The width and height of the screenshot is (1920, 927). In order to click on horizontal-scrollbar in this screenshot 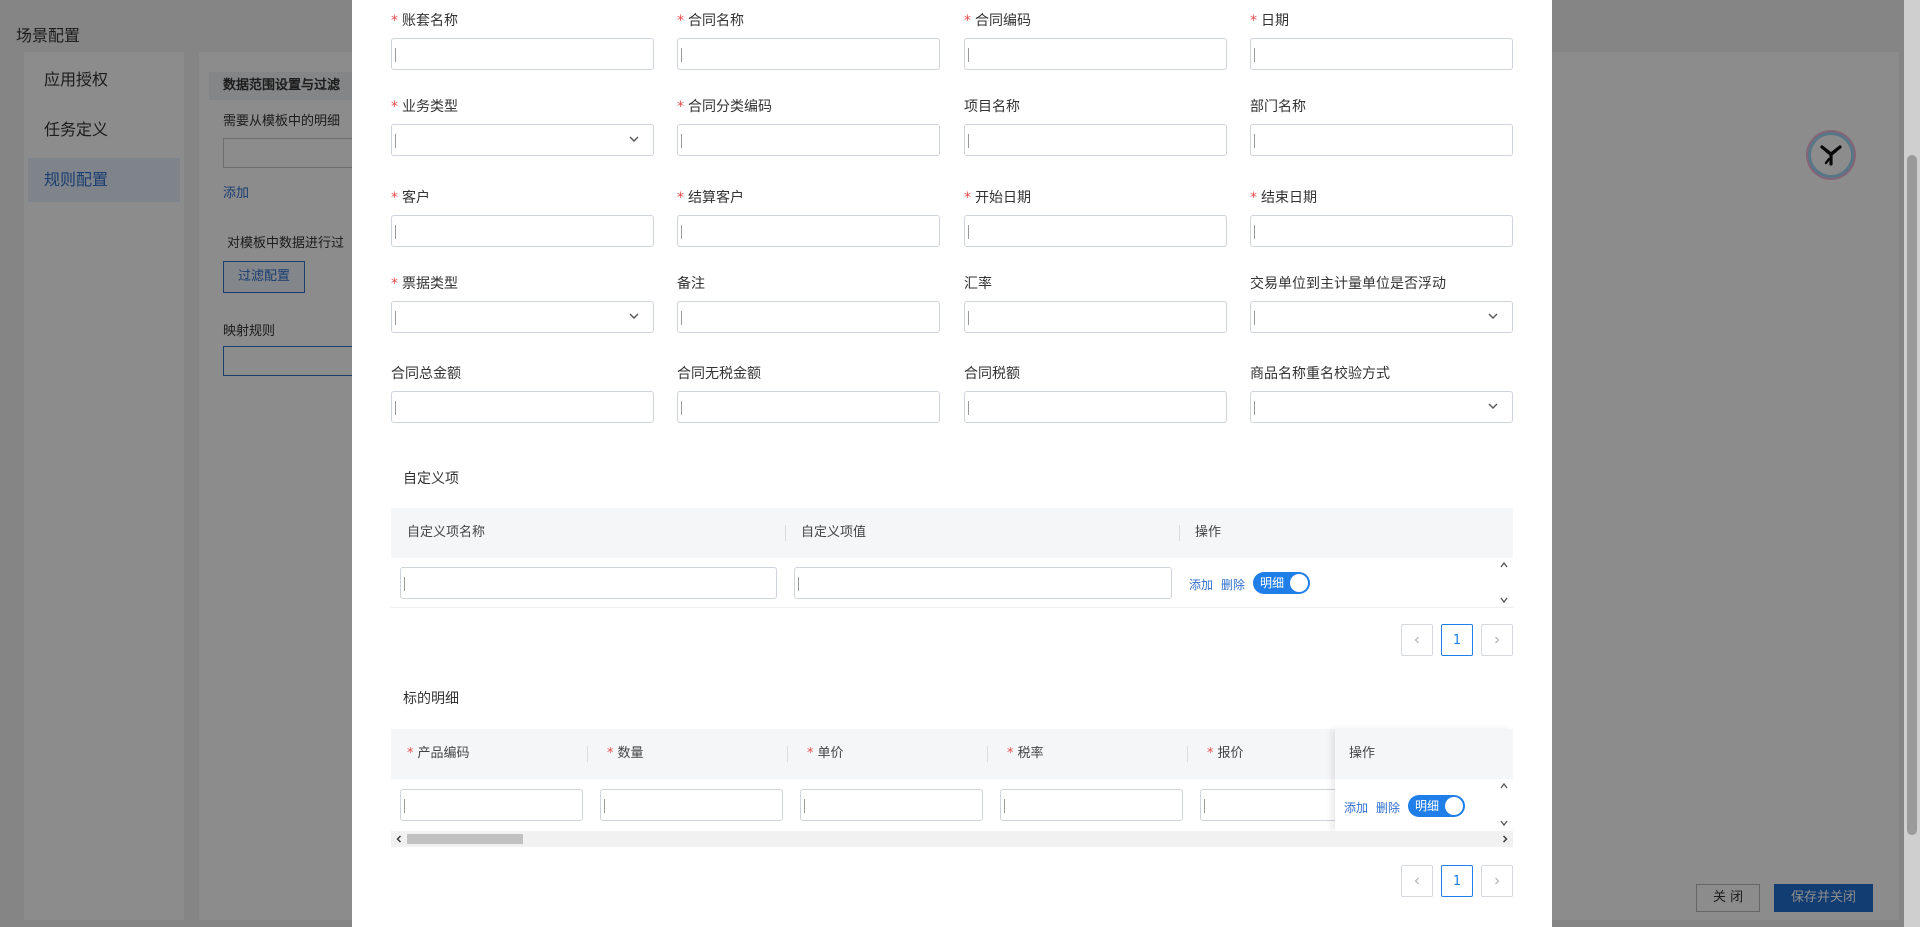, I will do `click(952, 839)`.